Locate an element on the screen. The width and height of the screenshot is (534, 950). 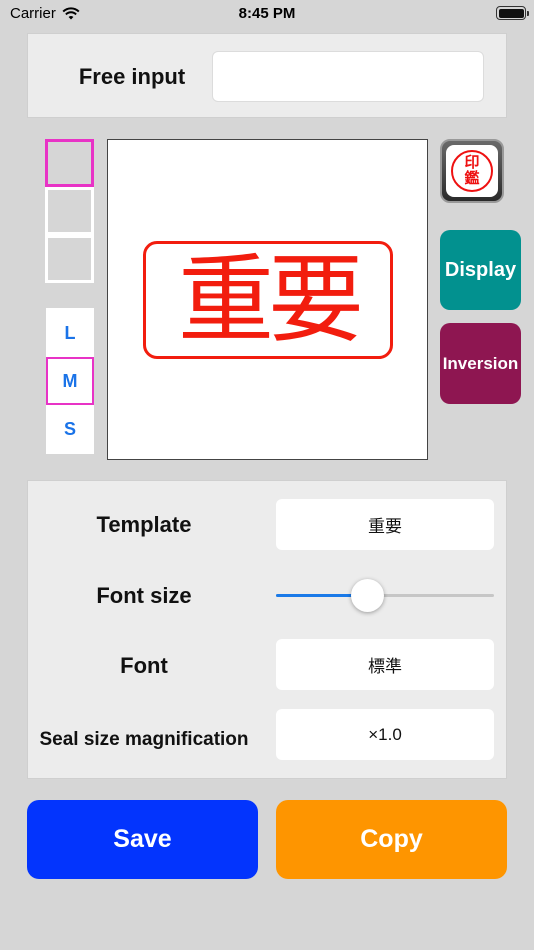
stamp-size-selector: L M S is located at coordinates (70, 381).